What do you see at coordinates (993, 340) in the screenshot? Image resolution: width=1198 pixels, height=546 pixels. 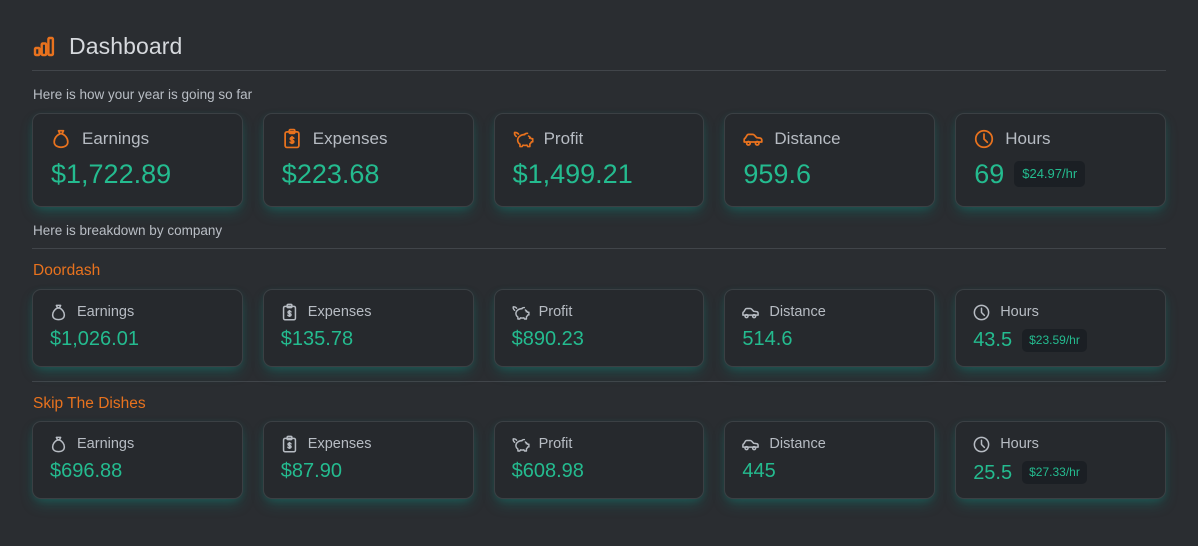 I see `stat-card-value: 43.5` at bounding box center [993, 340].